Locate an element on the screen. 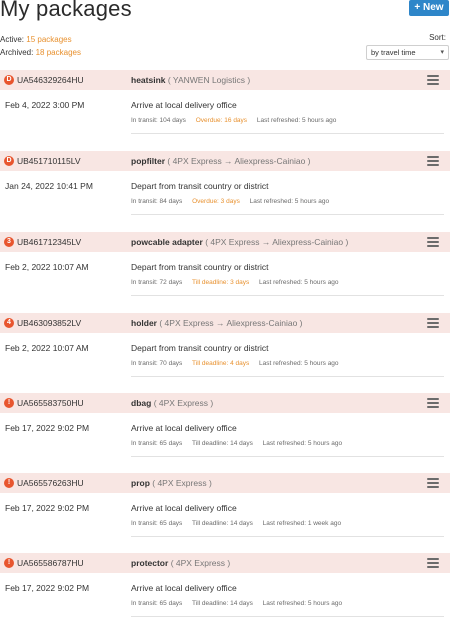 This screenshot has height=617, width=450. deadline-info: Overdue: 16 days is located at coordinates (221, 120).